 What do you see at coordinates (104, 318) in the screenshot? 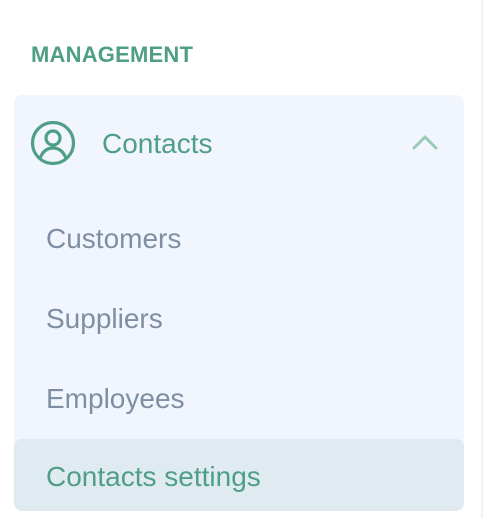
I see `sidebar-item-label: Suppliers` at bounding box center [104, 318].